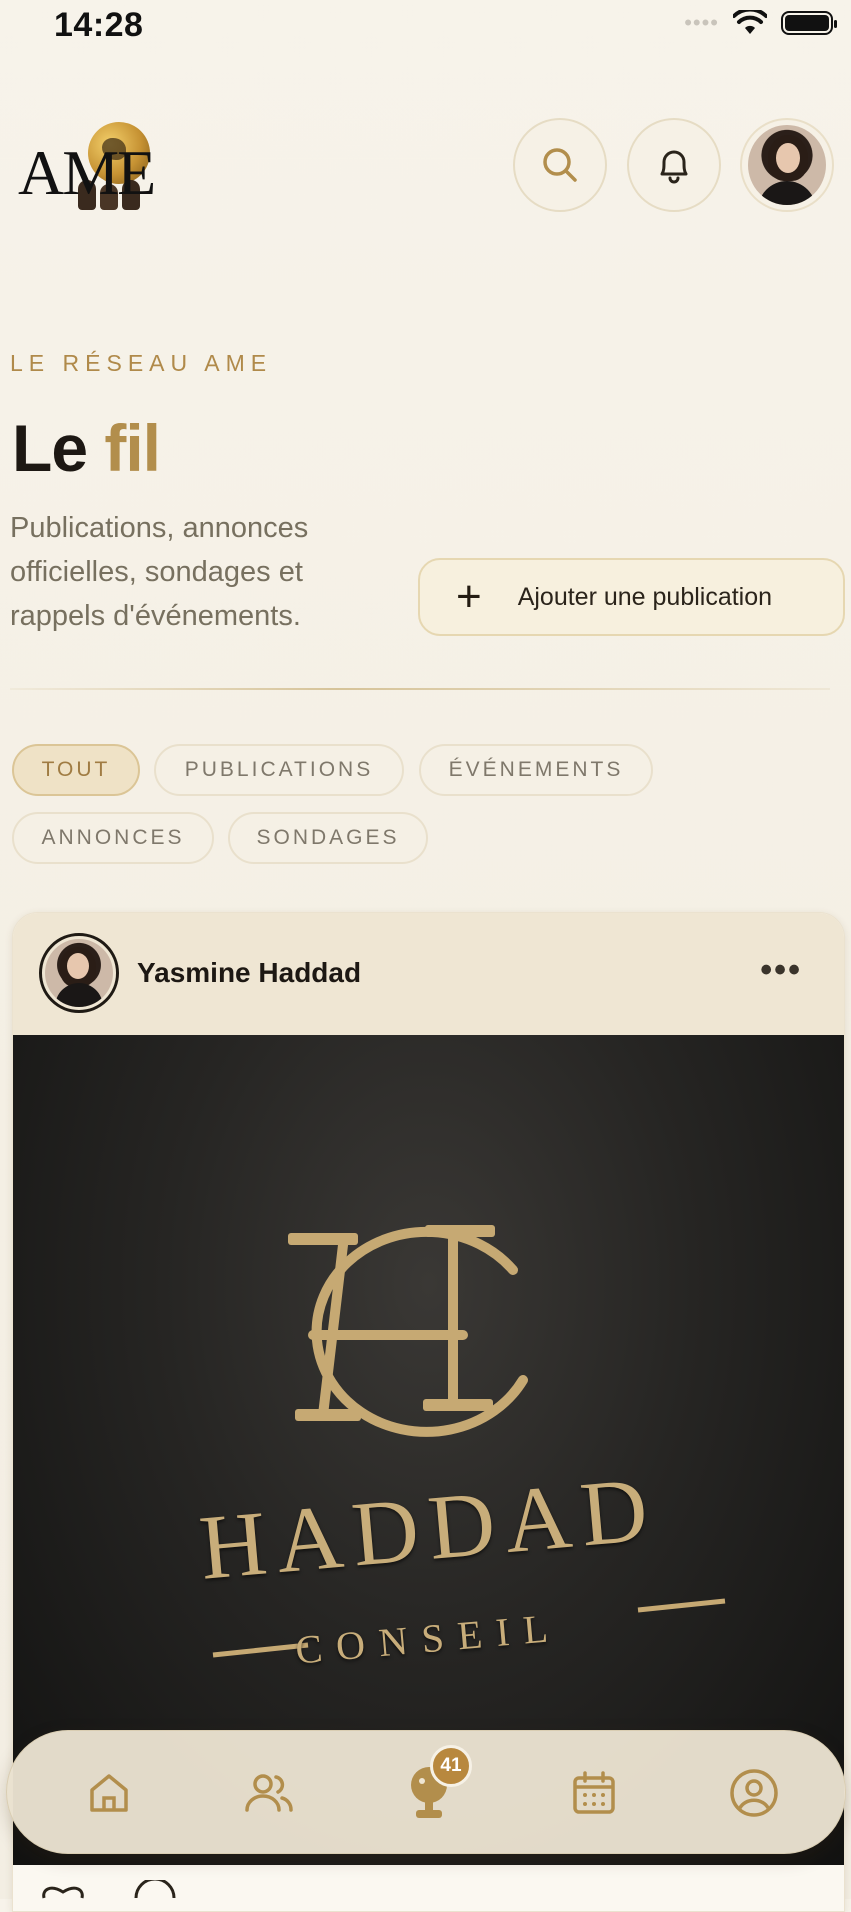 The height and width of the screenshot is (1912, 851). I want to click on tab-members, so click(269, 1793).